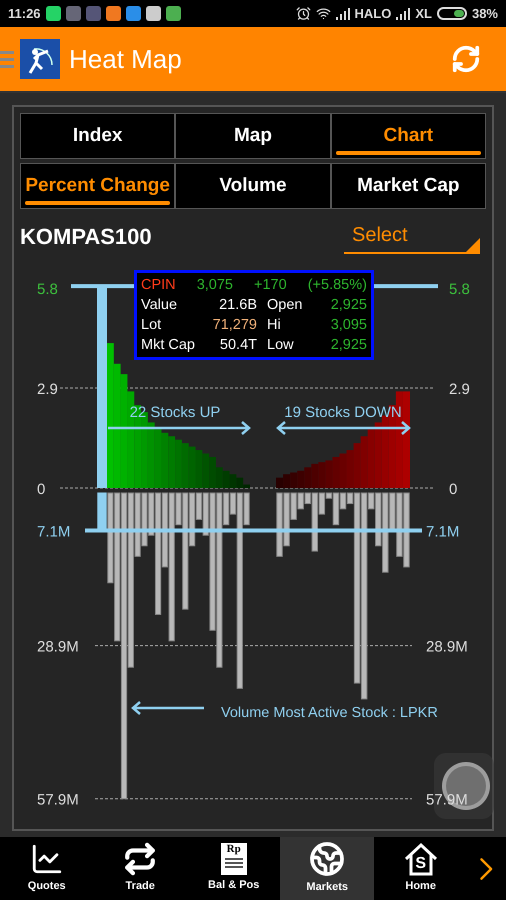  What do you see at coordinates (270, 286) in the screenshot?
I see `price-change: +170` at bounding box center [270, 286].